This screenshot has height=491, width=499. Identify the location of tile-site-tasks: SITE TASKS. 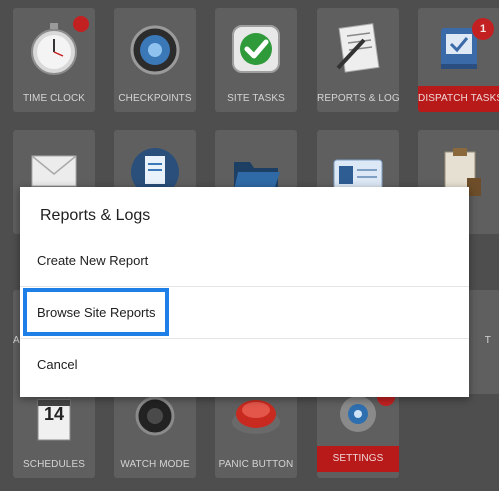
(256, 60).